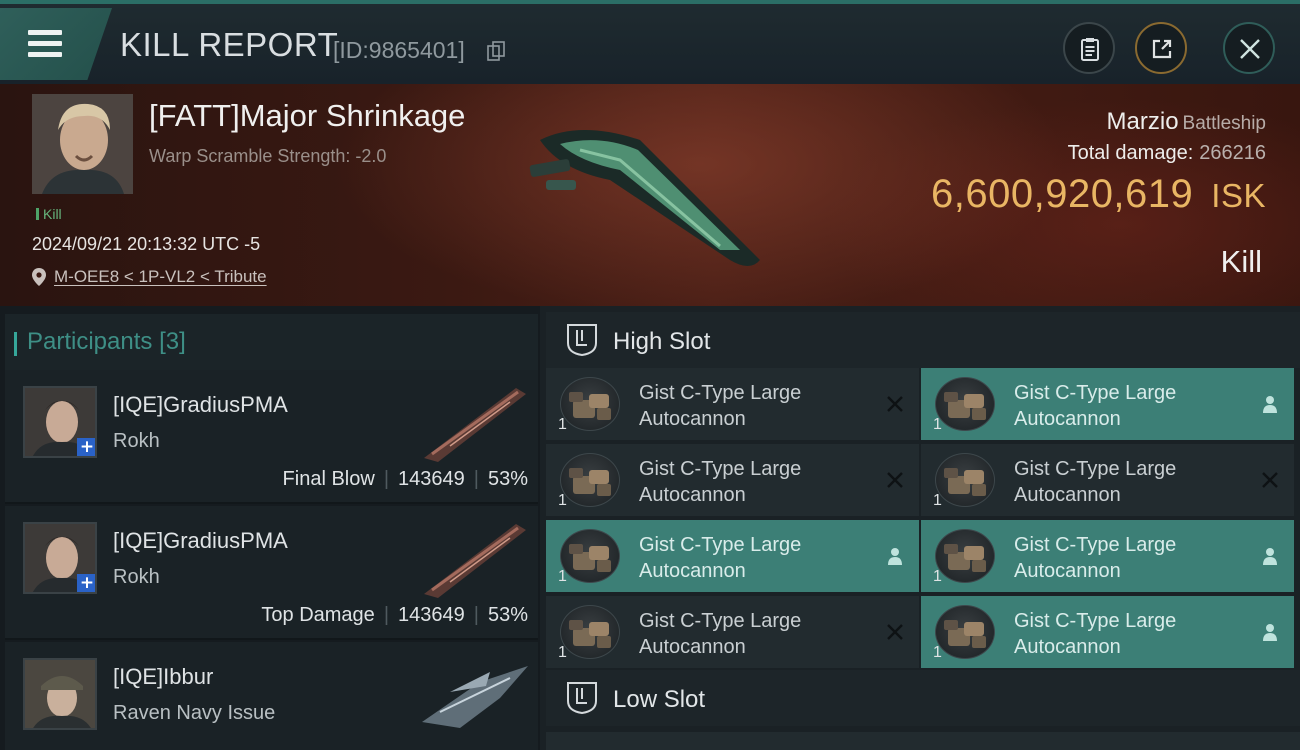  I want to click on low-slot-label: Low Slot, so click(659, 699).